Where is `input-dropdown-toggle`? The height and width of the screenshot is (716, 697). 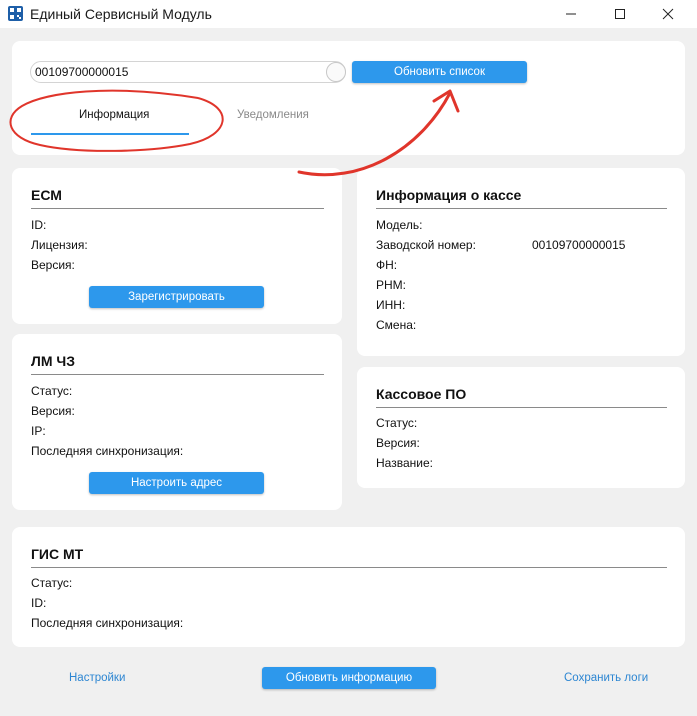 input-dropdown-toggle is located at coordinates (336, 72).